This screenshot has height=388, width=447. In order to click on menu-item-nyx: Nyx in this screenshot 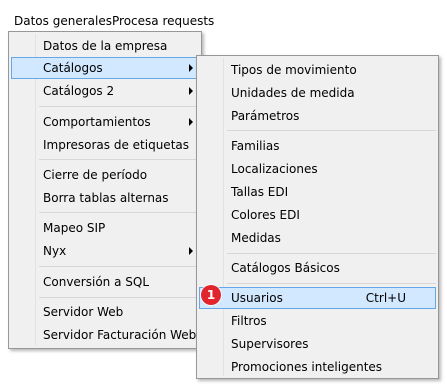, I will do `click(105, 251)`.